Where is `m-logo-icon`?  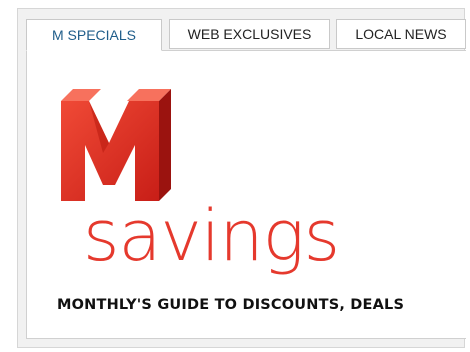 m-logo-icon is located at coordinates (116, 145).